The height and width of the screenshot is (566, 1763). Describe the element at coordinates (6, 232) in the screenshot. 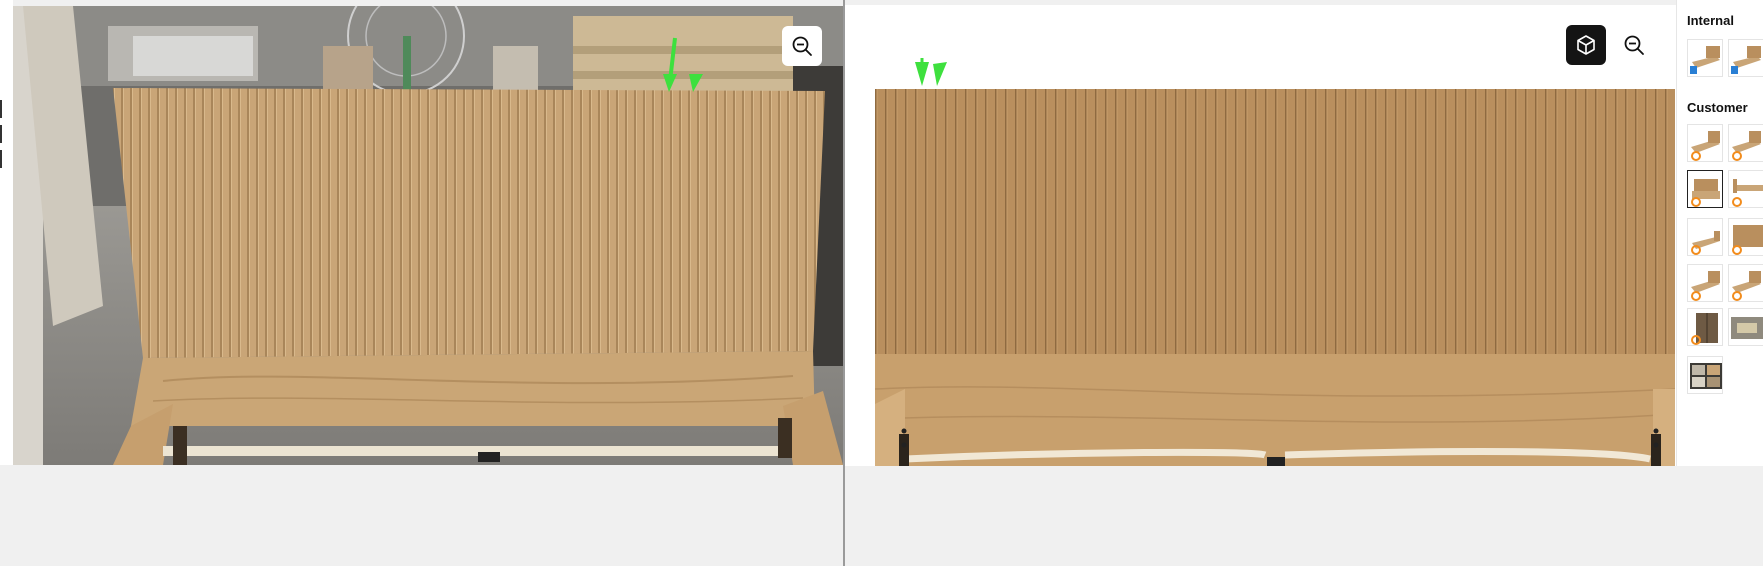

I see `left-scroll-edge` at that location.